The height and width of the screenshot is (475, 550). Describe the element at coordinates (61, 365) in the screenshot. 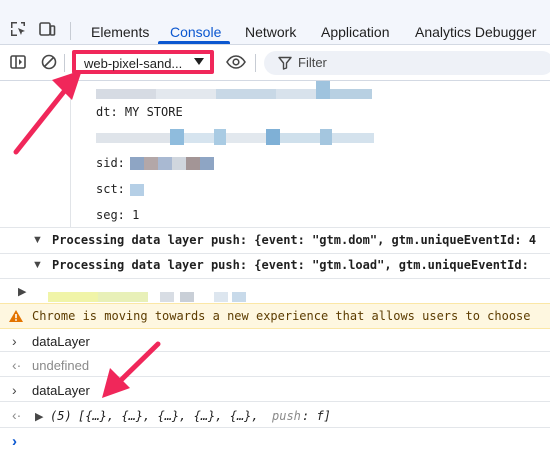

I see `console-output: undefined` at that location.